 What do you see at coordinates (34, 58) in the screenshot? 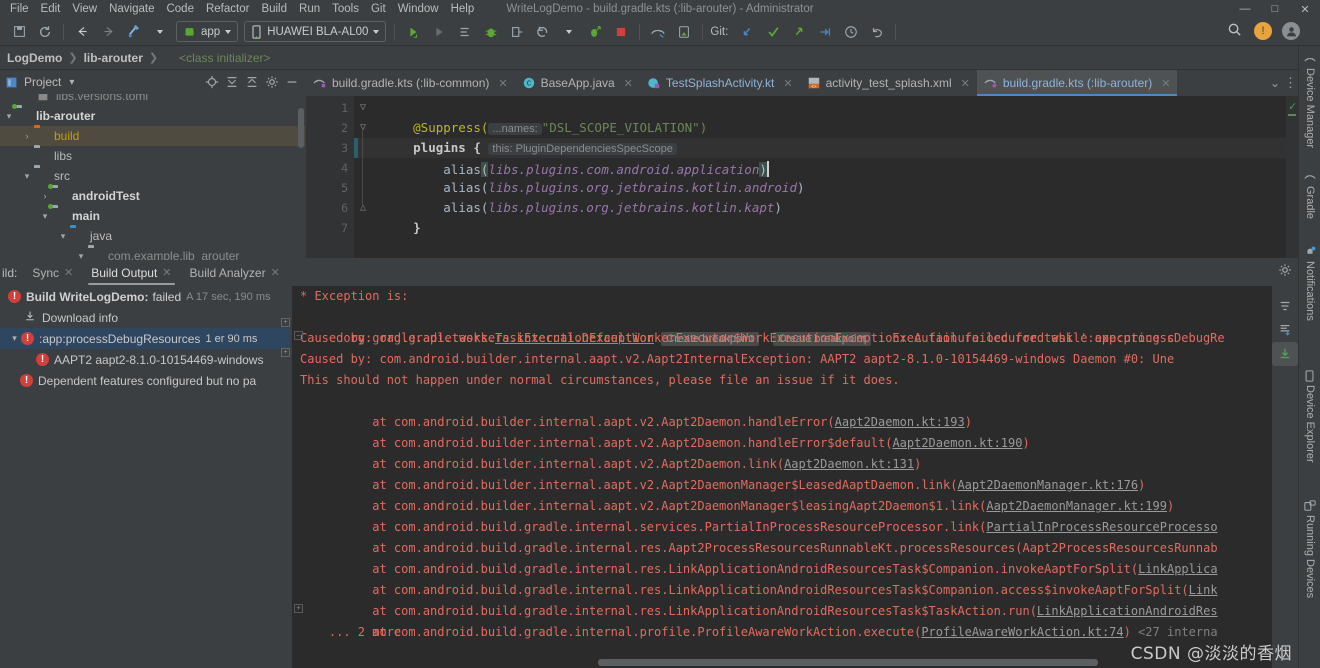
I see `breadcrumb-project: LogDemo` at bounding box center [34, 58].